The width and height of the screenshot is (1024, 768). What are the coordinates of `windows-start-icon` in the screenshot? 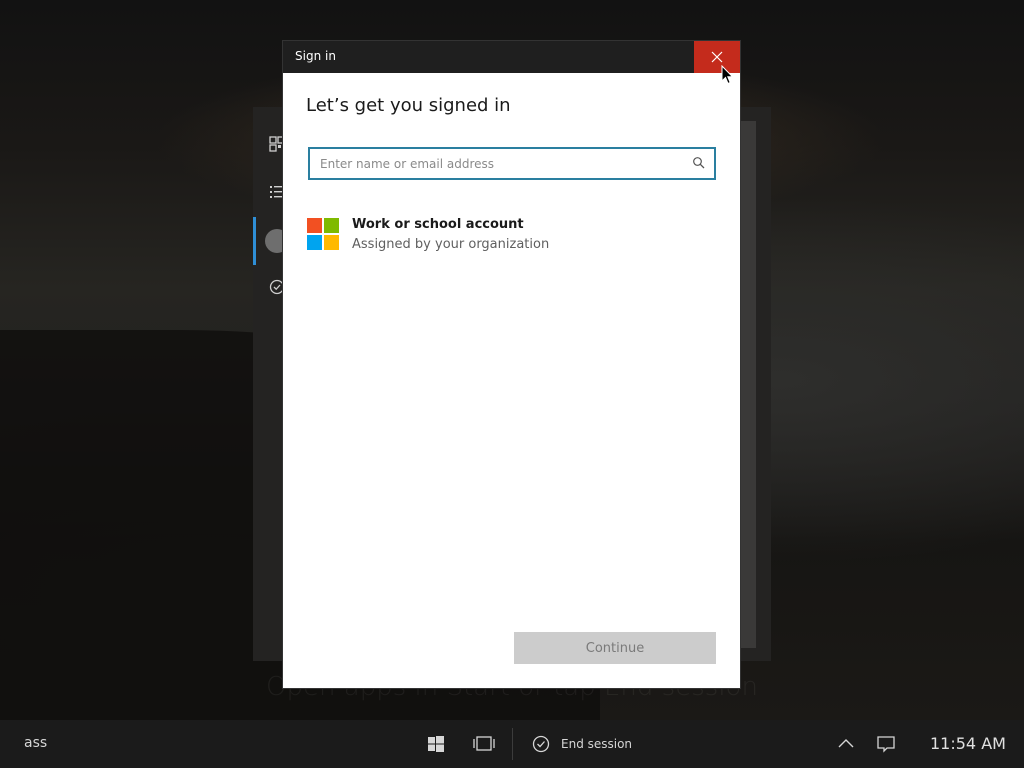 It's located at (436, 744).